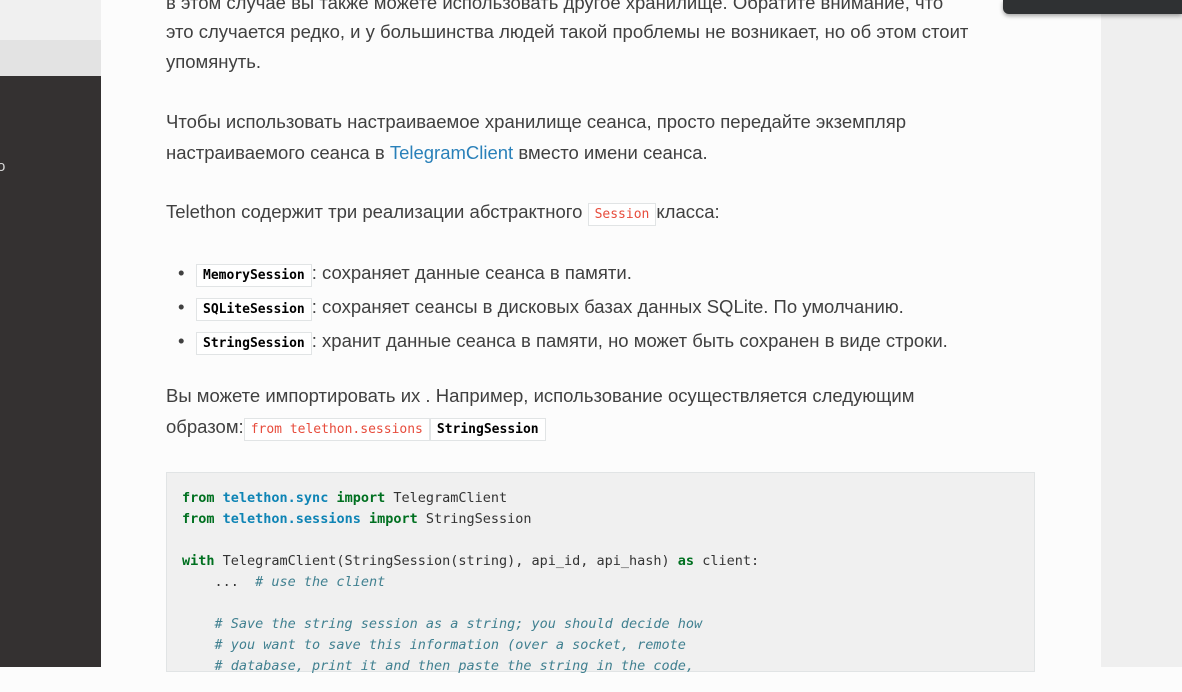 The width and height of the screenshot is (1182, 692). Describe the element at coordinates (3, 166) in the screenshot. I see `sidebar-partial-text: o` at that location.